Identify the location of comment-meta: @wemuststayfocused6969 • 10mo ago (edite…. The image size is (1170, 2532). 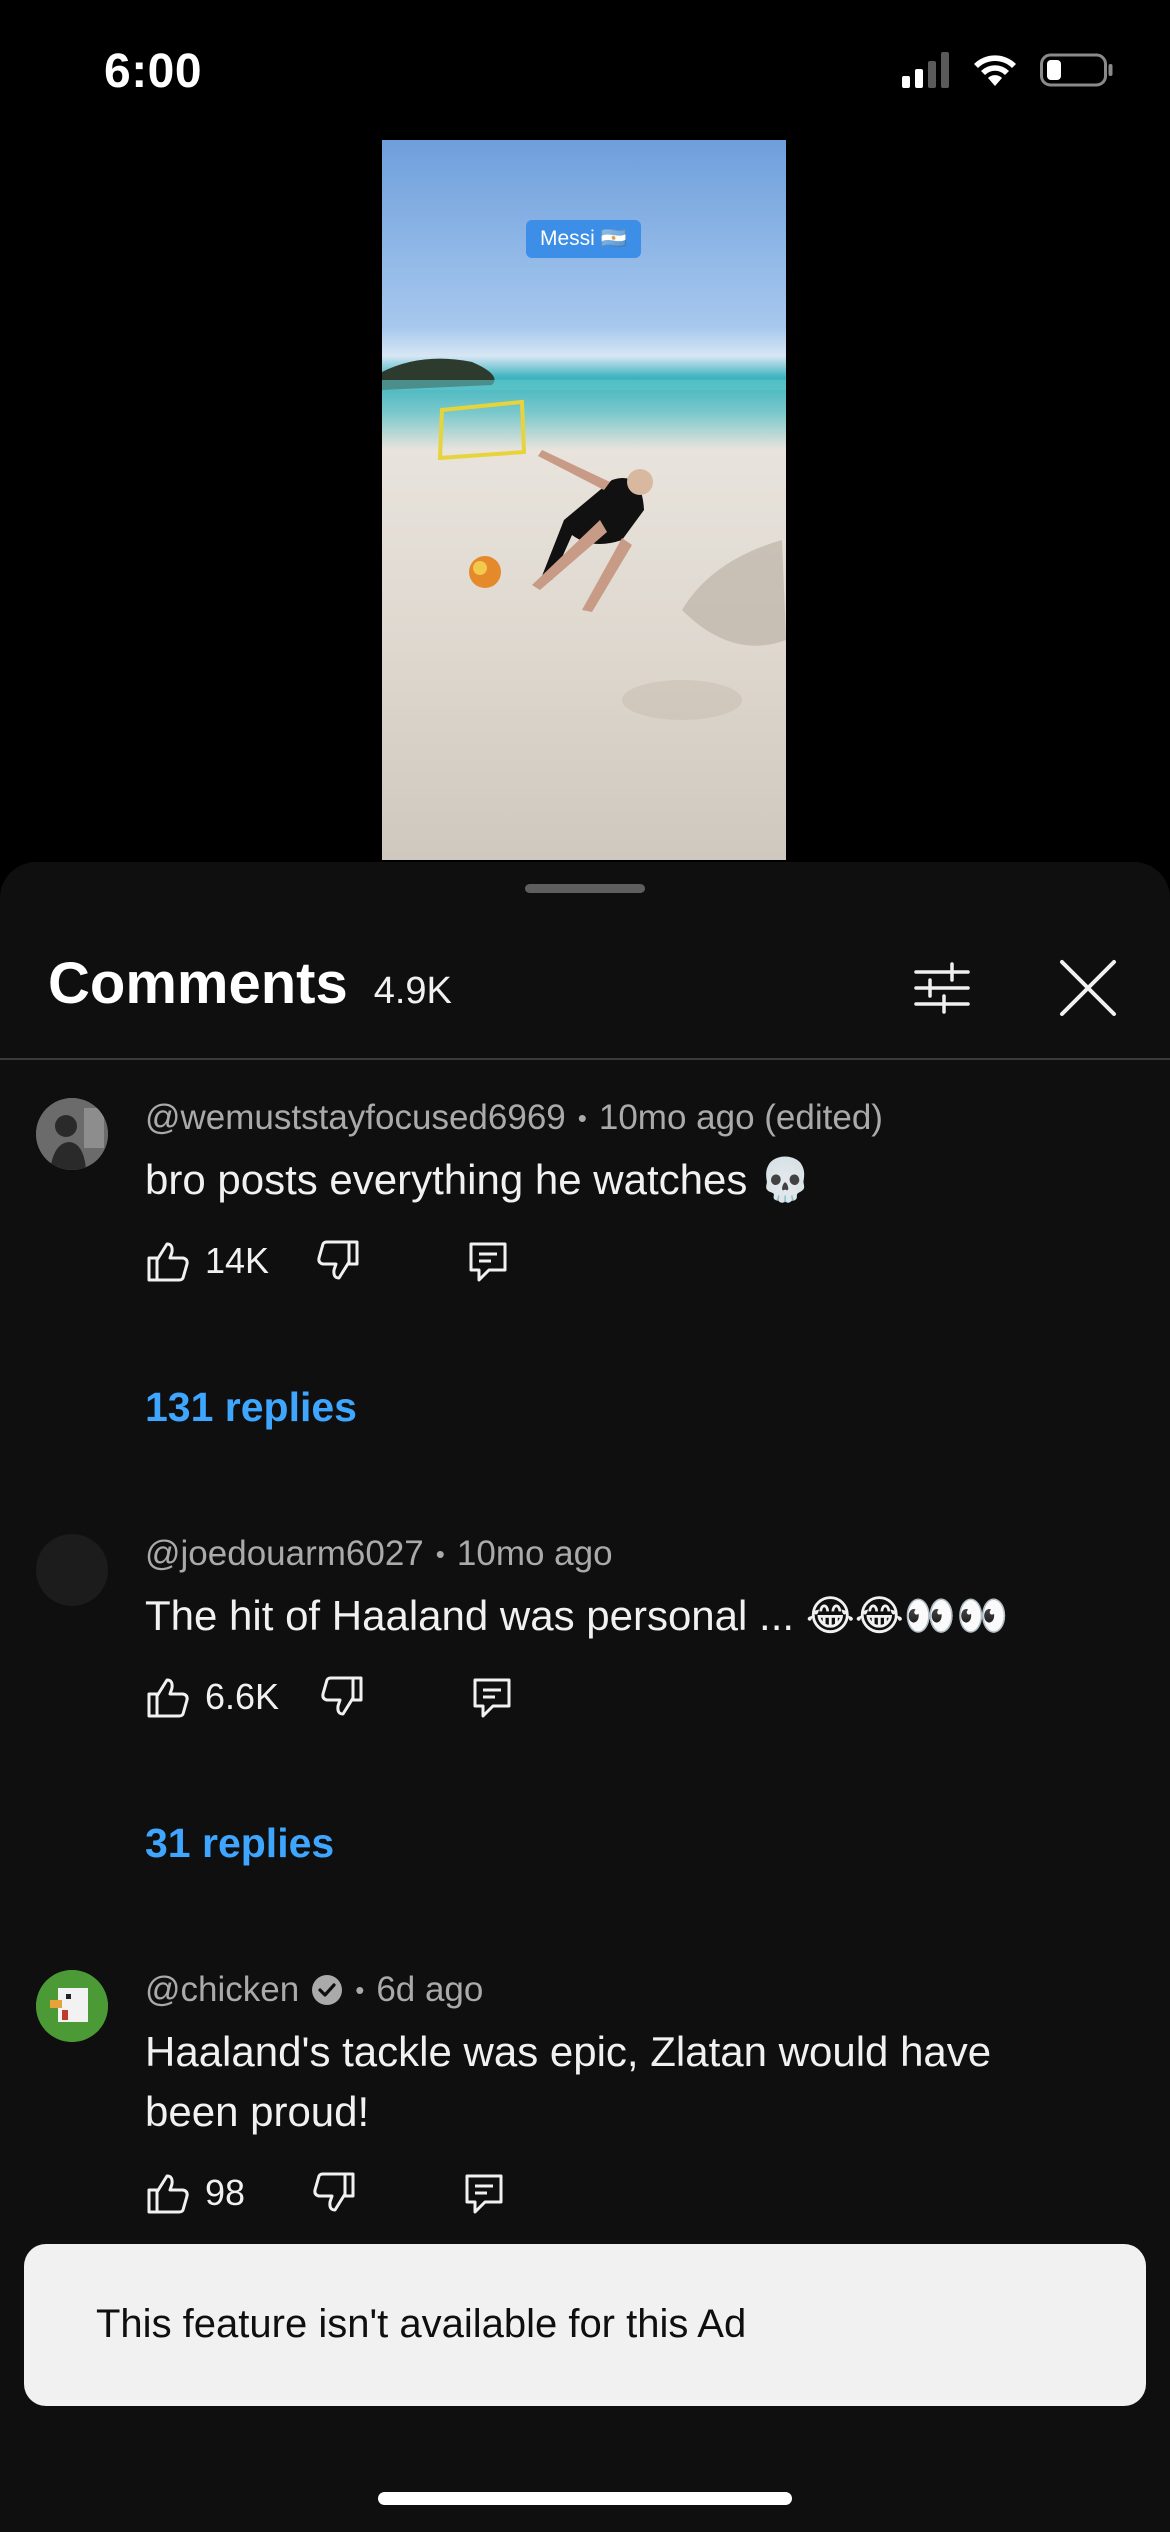
(514, 1118).